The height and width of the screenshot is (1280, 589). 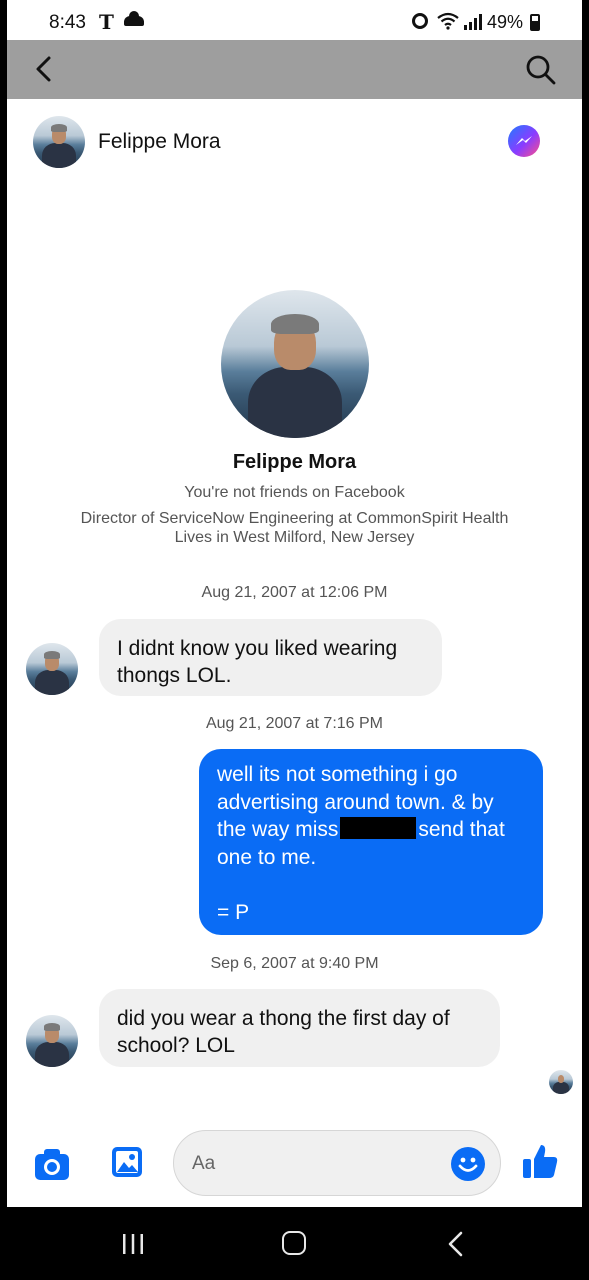 I want to click on message-composer, so click(x=294, y=1163).